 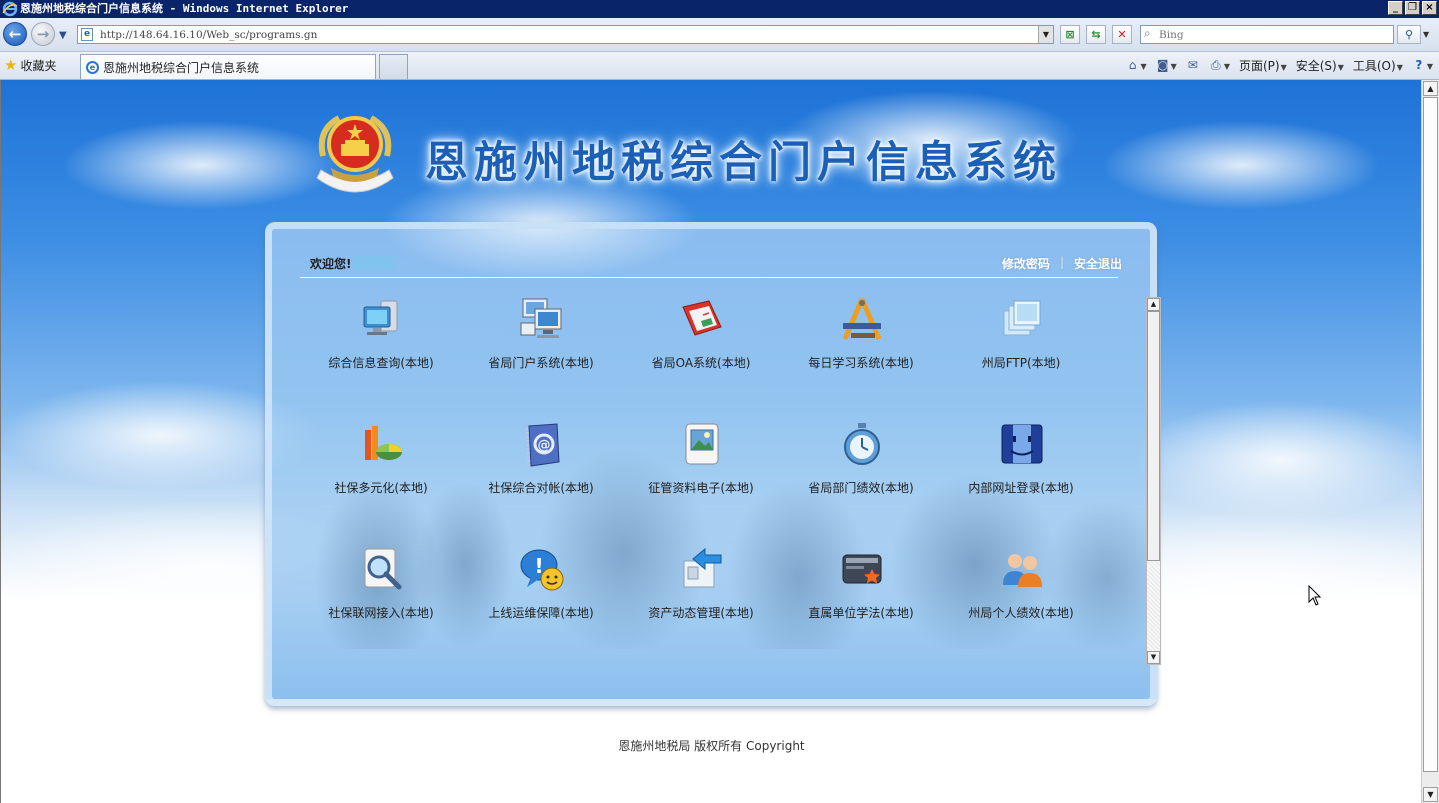 What do you see at coordinates (861, 488) in the screenshot?
I see `app-label: 省局部门绩效(本地)` at bounding box center [861, 488].